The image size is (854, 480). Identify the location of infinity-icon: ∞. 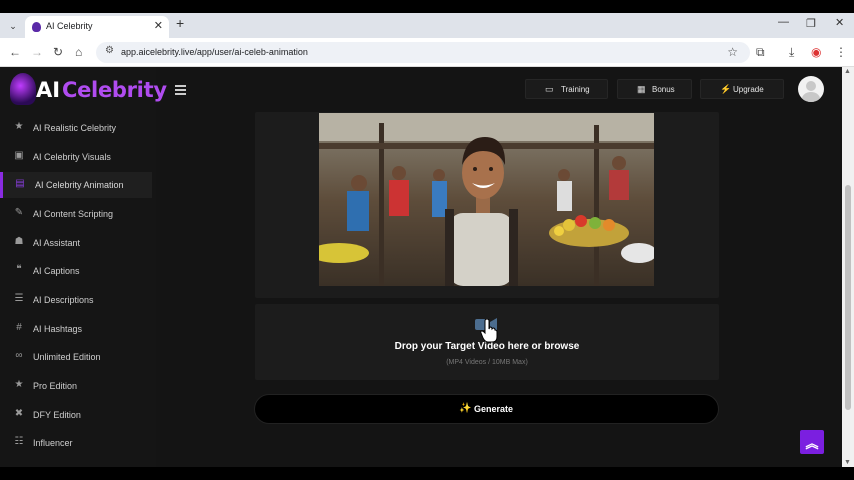
(19, 355).